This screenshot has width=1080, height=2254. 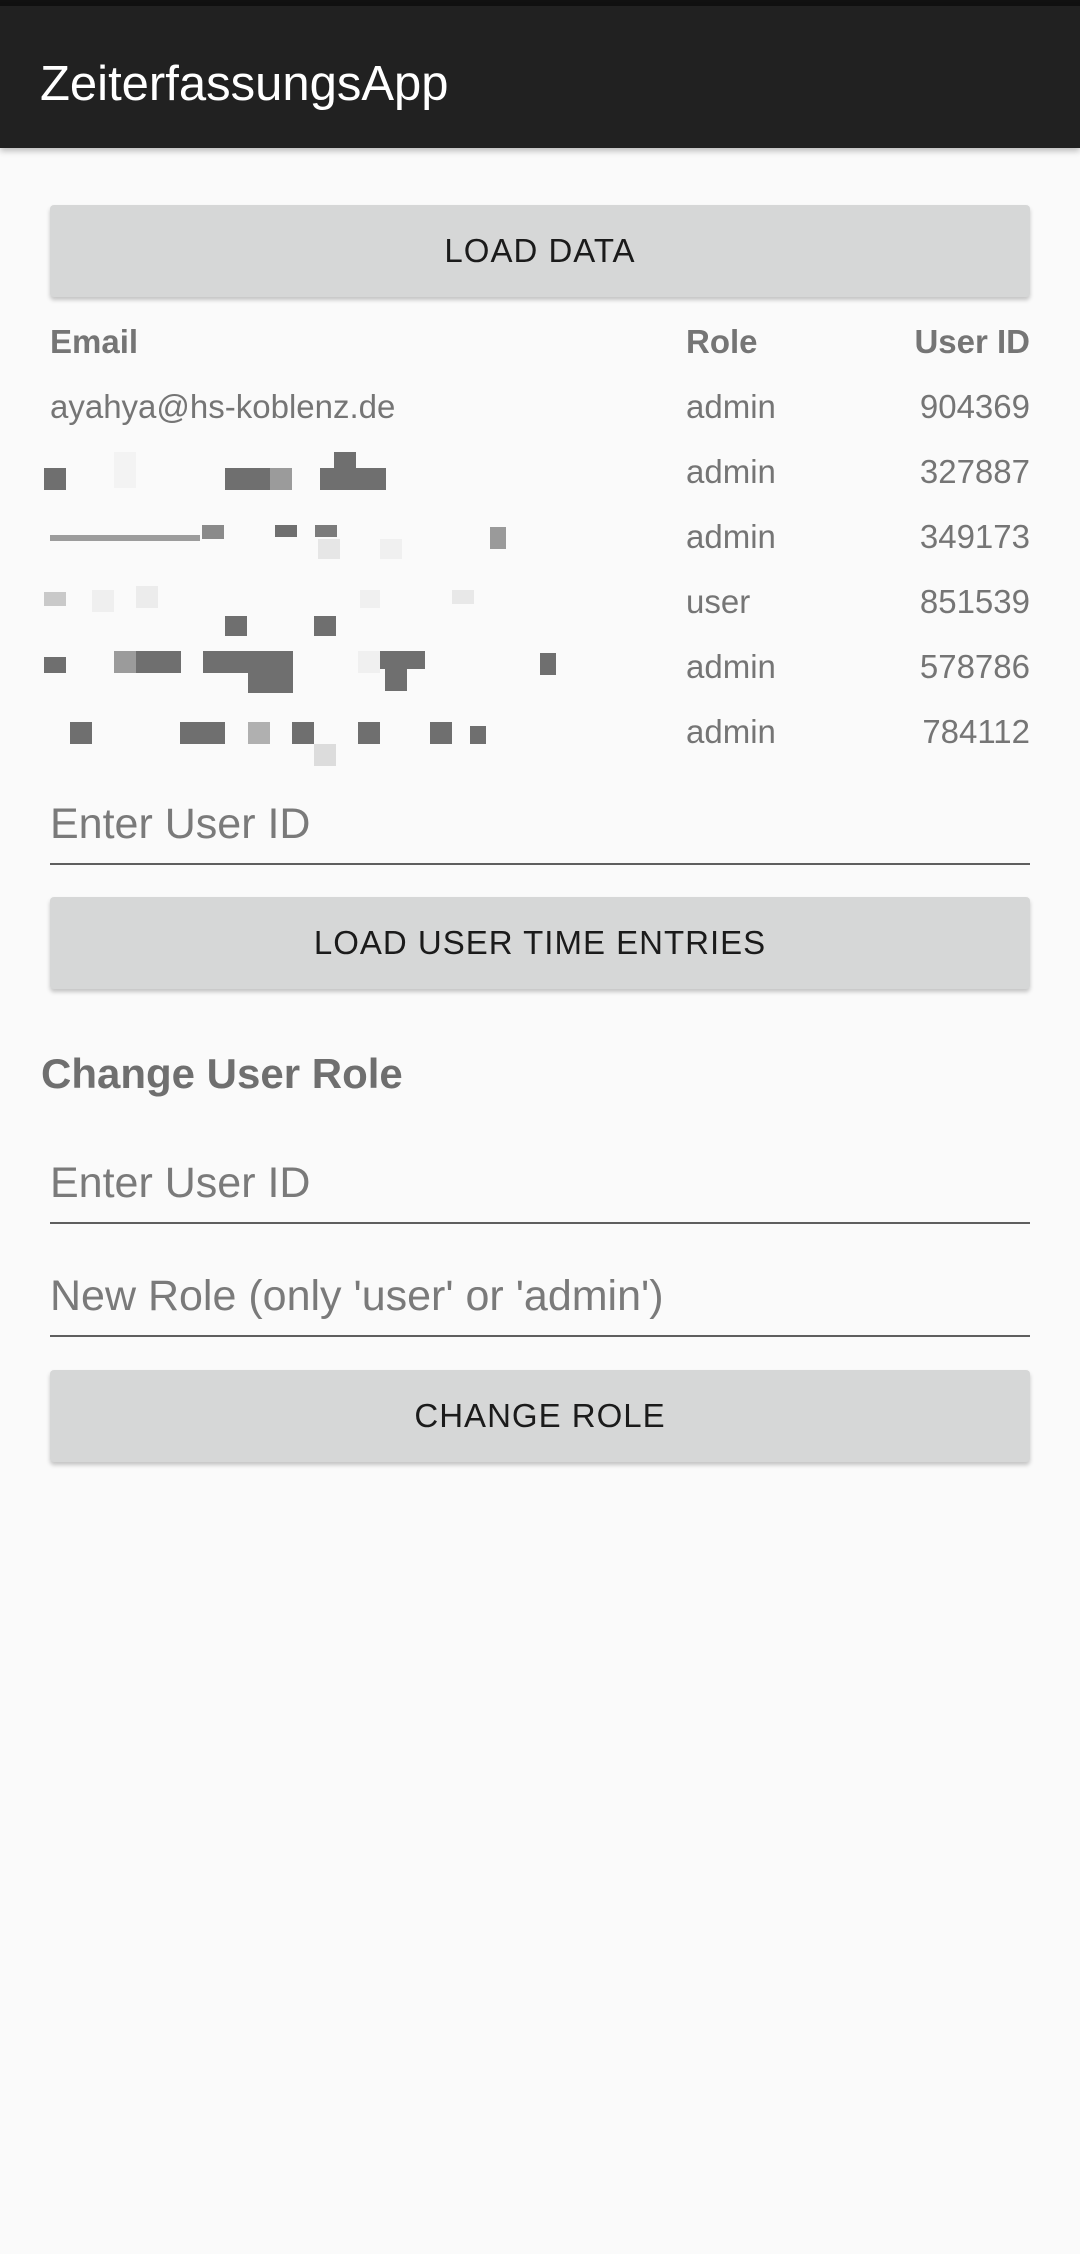 I want to click on cell-email: ayahya@hs-koblenz.de, so click(x=223, y=406).